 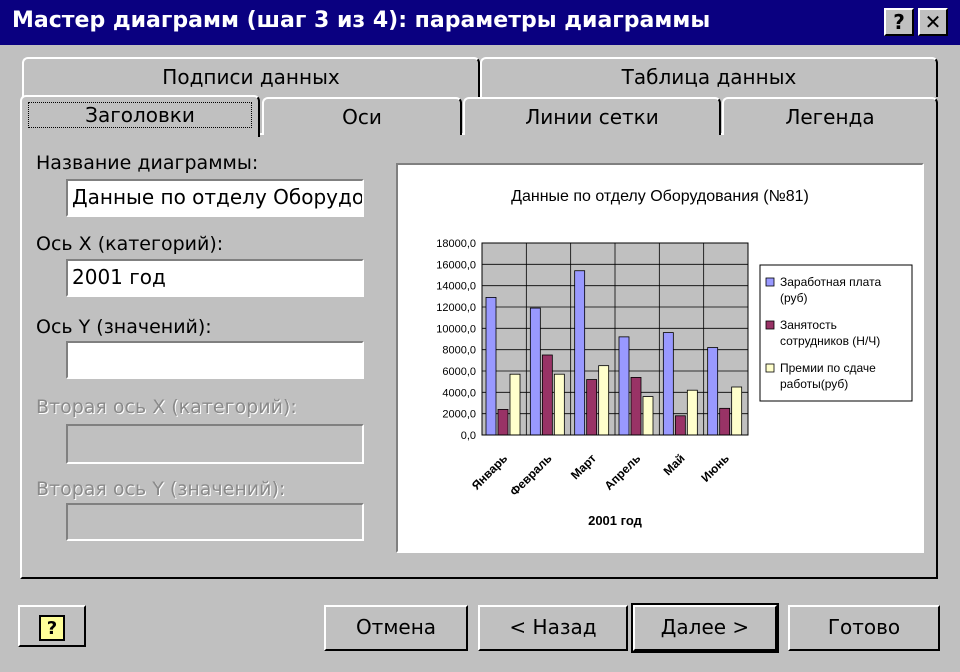 What do you see at coordinates (583, 466) in the screenshot?
I see `x-tick-label: Март` at bounding box center [583, 466].